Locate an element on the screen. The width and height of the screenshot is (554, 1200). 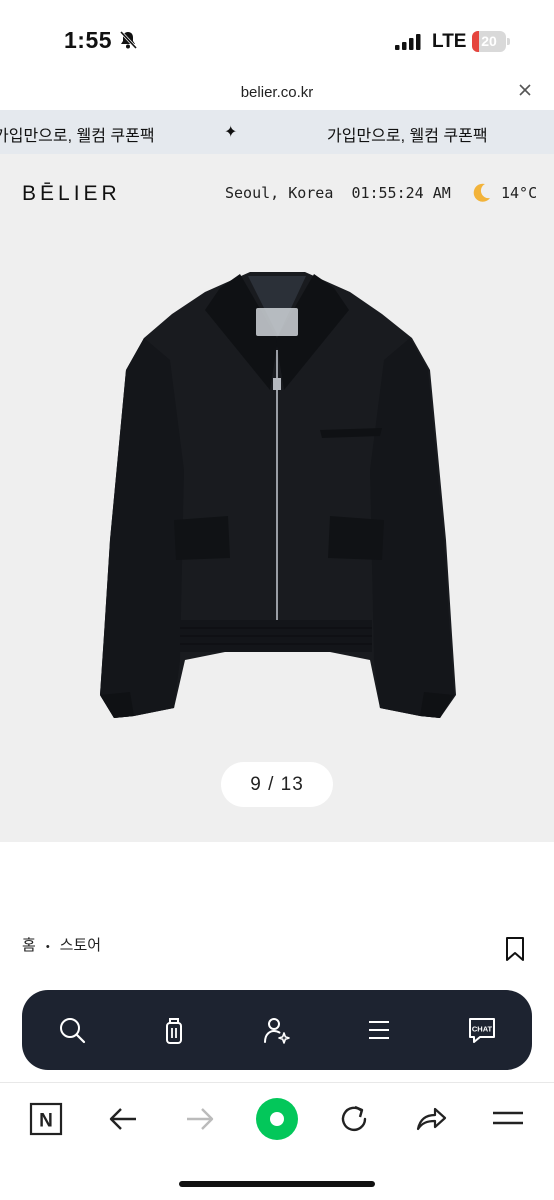
back-arrow-icon is located at coordinates (123, 1119).